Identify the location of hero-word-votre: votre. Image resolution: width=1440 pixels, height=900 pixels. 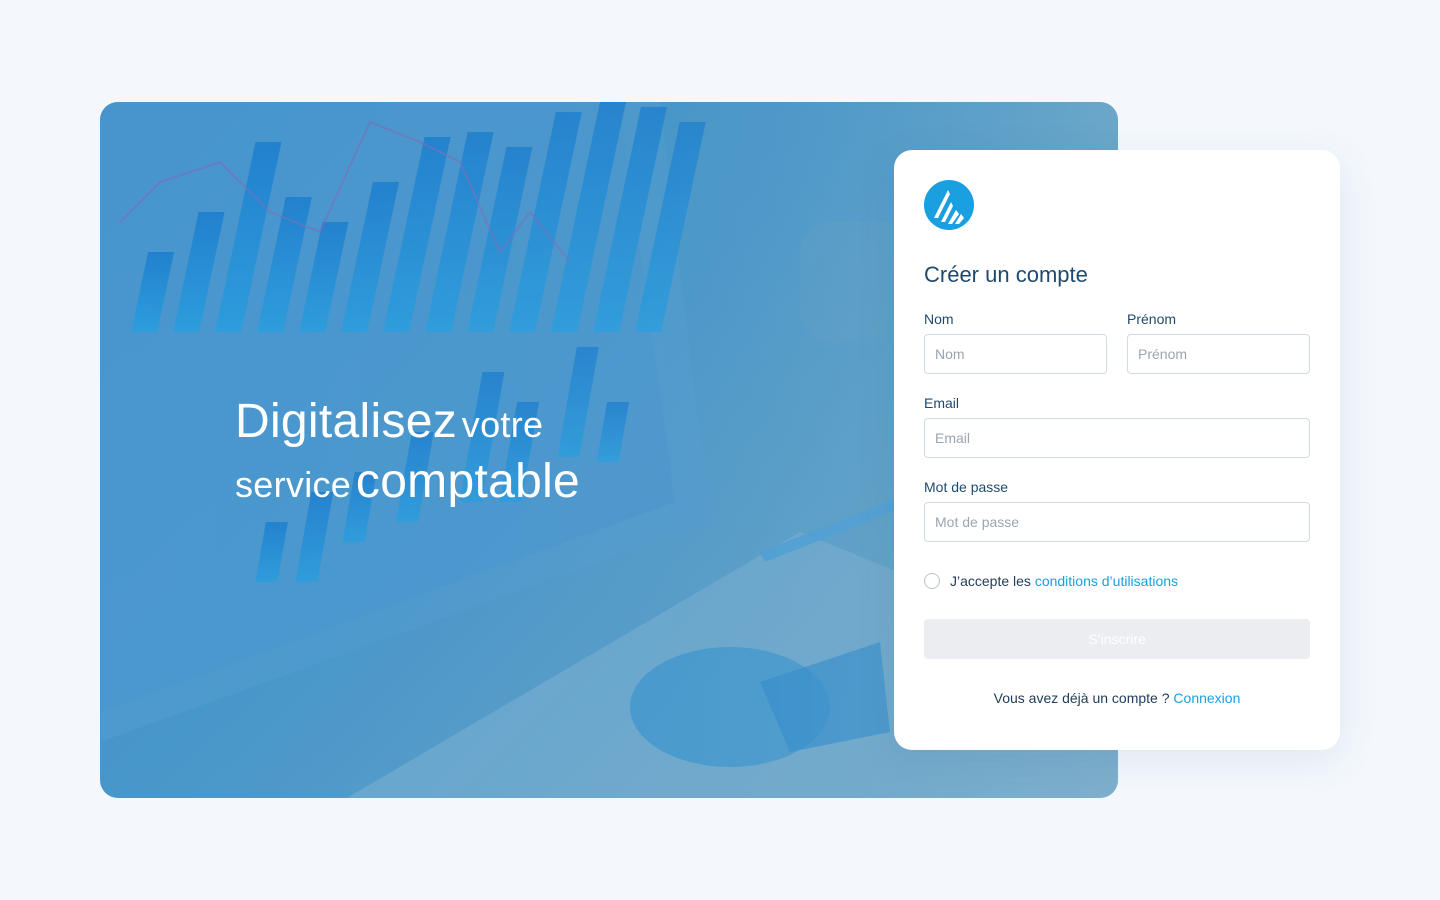
(502, 424).